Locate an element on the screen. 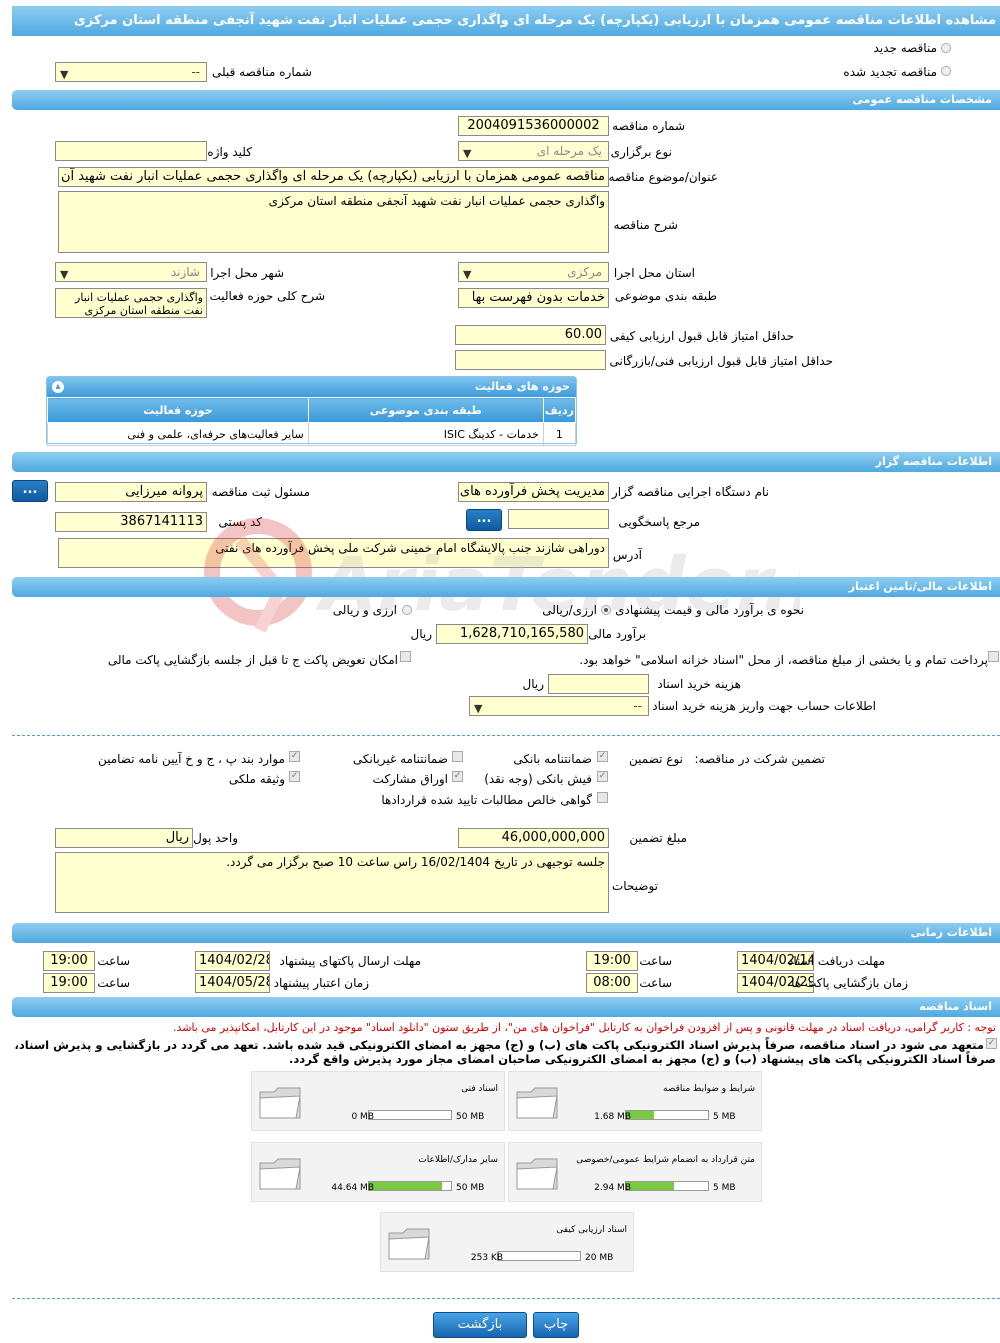 This screenshot has height=1343, width=1000. category-field: خدمات بدون فهرست بها is located at coordinates (533, 298).